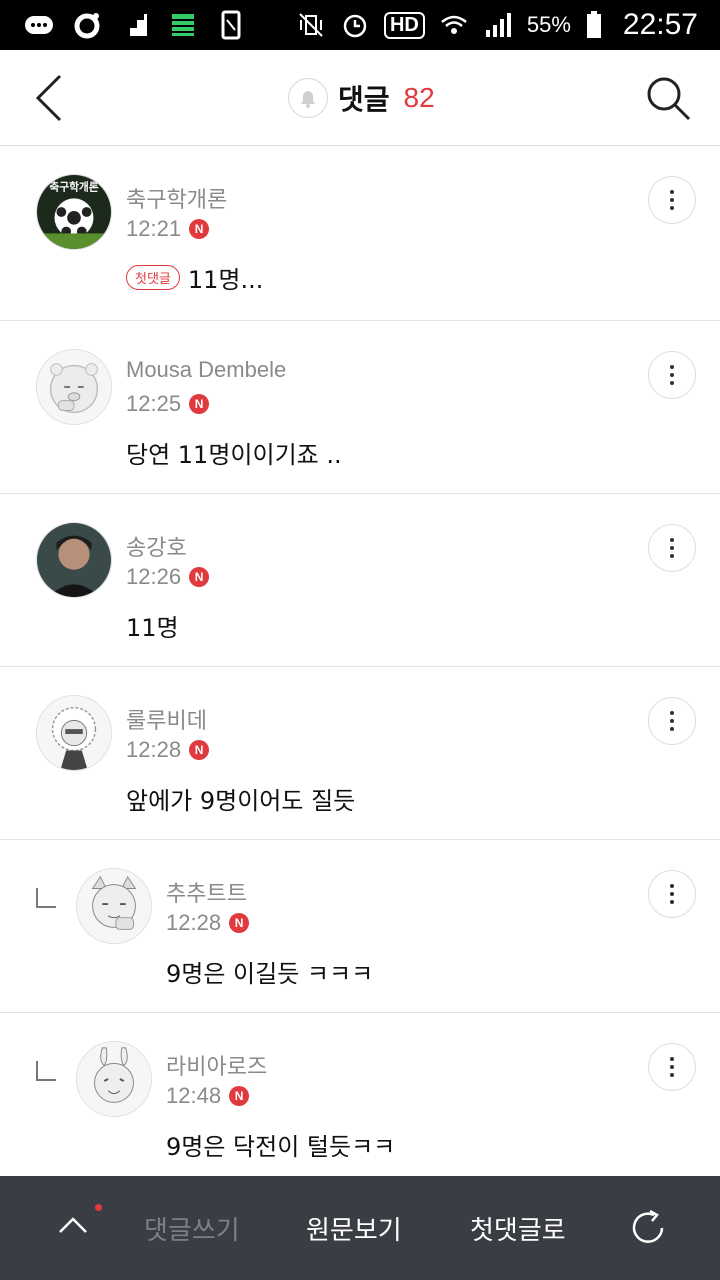  Describe the element at coordinates (454, 25) in the screenshot. I see `wifi-icon` at that location.